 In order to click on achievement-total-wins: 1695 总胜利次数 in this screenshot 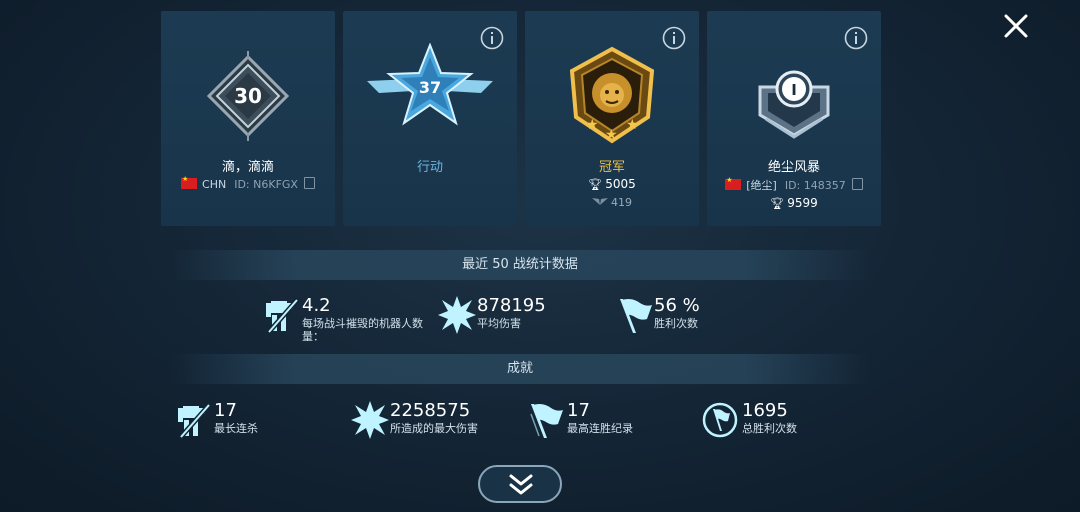, I will do `click(767, 423)`.